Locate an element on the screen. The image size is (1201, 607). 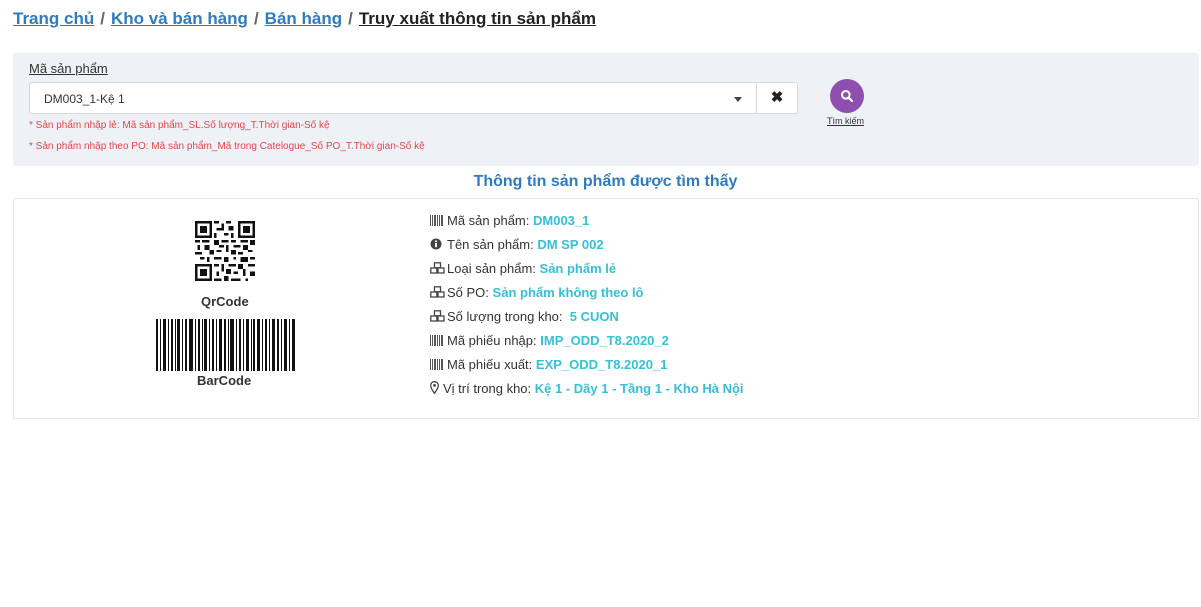
breadcrumb-home-link: Trang chủ is located at coordinates (53, 18).